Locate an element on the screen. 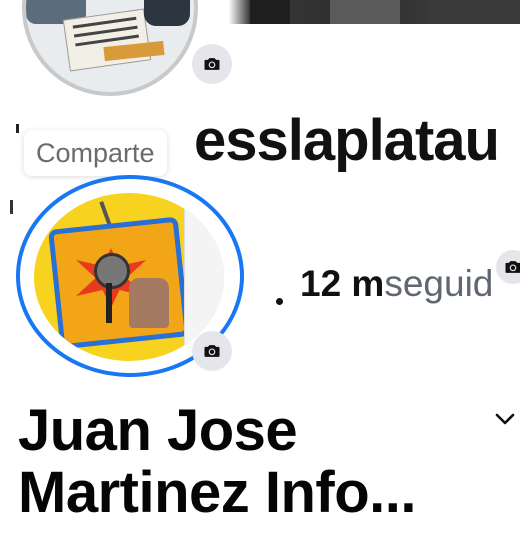 This screenshot has width=520, height=540. followers-number: 12 m is located at coordinates (342, 283).